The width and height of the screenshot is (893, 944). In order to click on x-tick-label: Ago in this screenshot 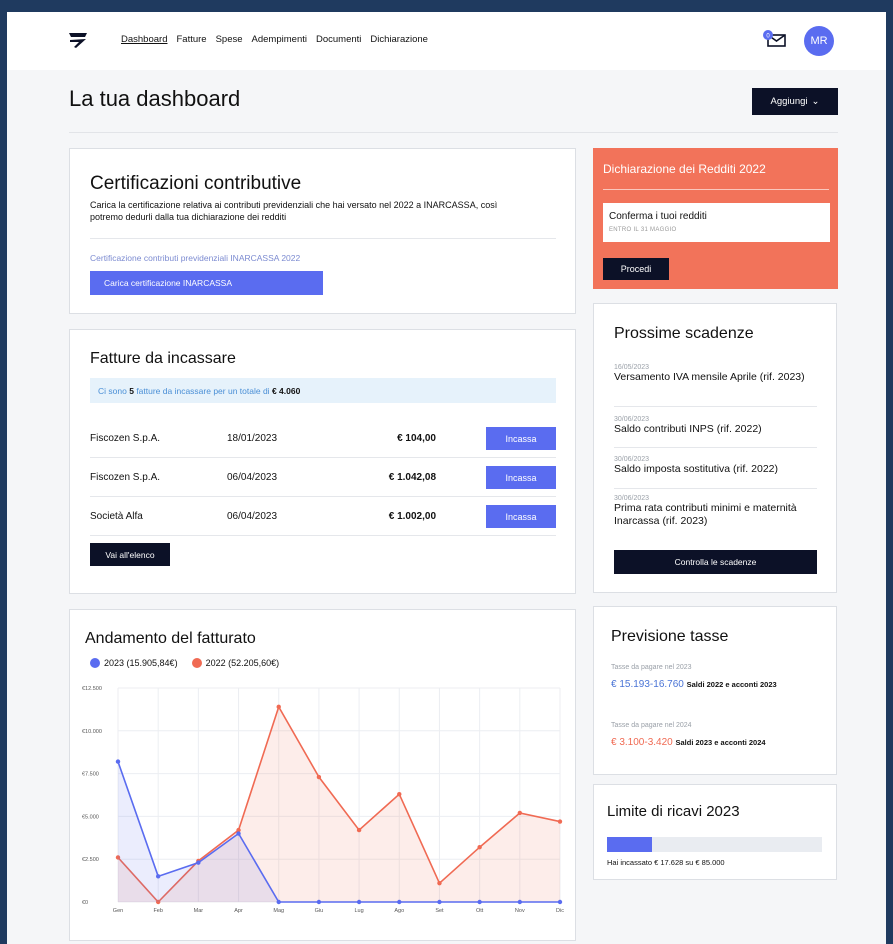, I will do `click(399, 911)`.